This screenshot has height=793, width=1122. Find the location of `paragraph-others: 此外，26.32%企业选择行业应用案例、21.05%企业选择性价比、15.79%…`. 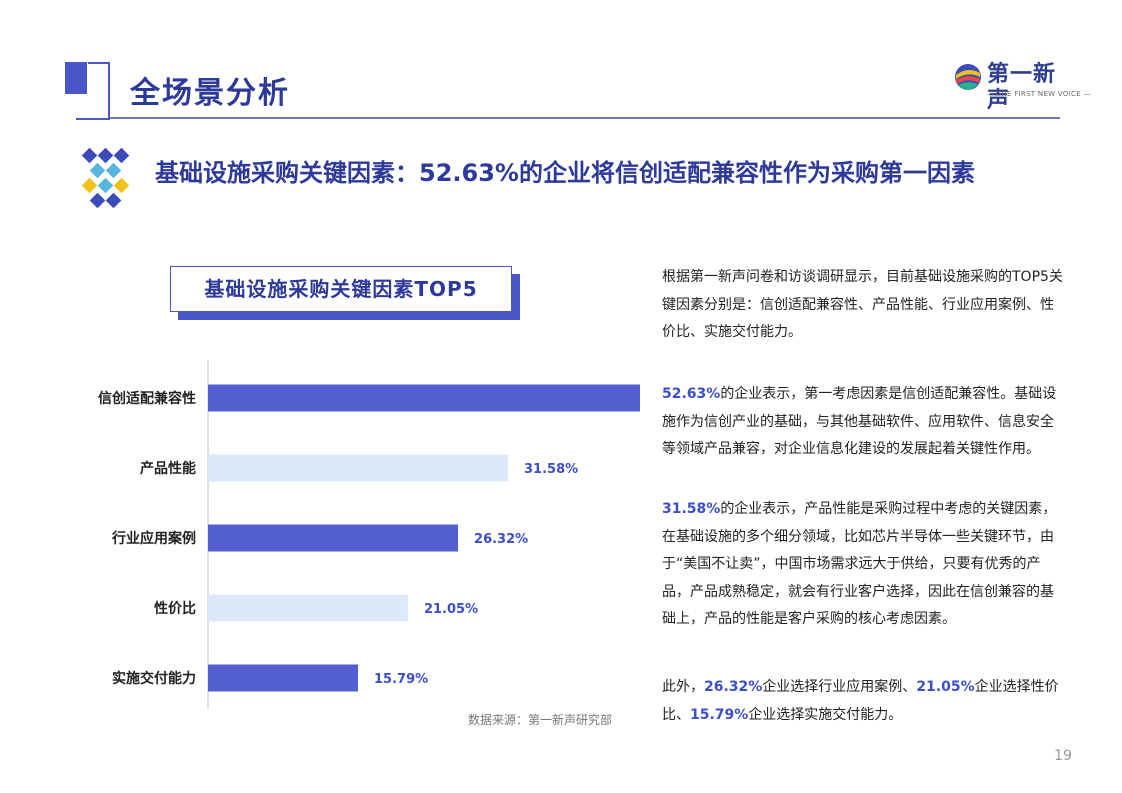

paragraph-others: 此外，26.32%企业选择行业应用案例、21.05%企业选择性价比、15.79%… is located at coordinates (863, 701).